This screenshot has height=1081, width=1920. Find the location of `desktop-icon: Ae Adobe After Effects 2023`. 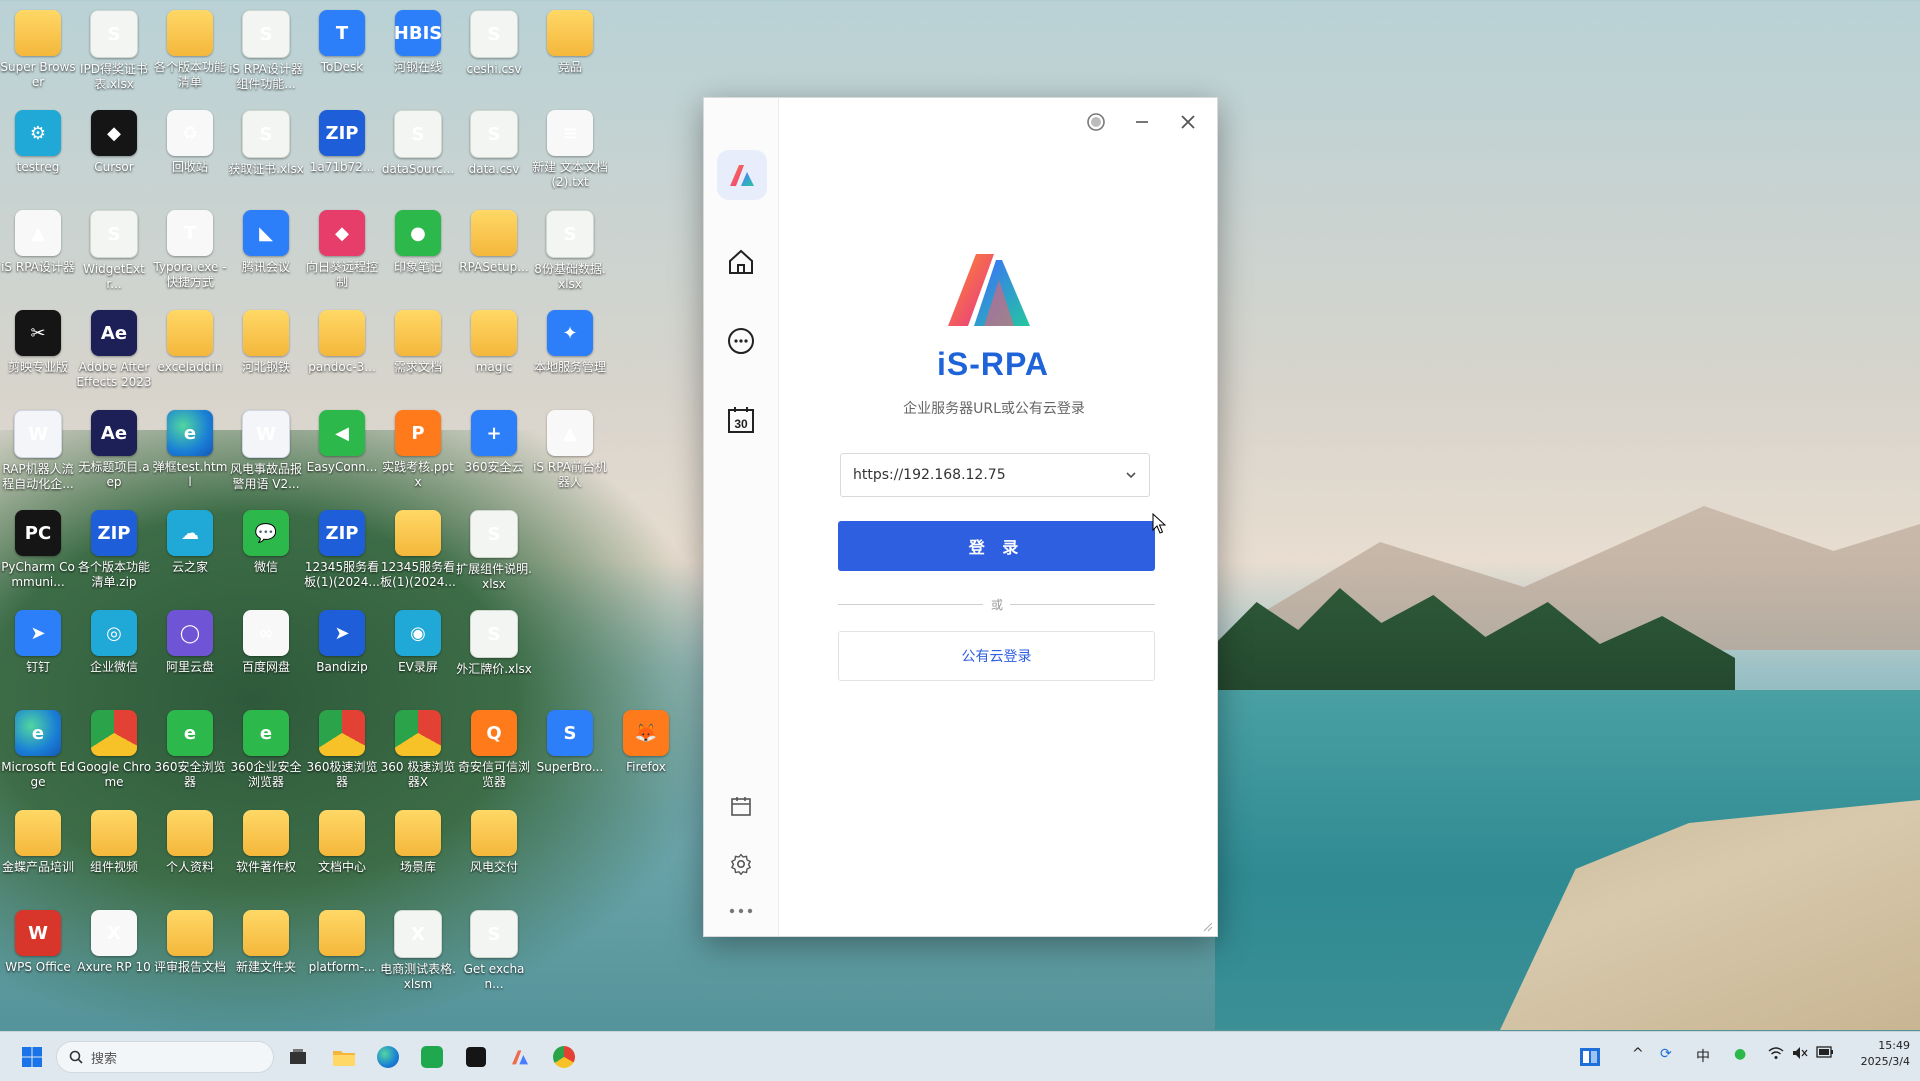

desktop-icon: Ae Adobe After Effects 2023 is located at coordinates (114, 348).